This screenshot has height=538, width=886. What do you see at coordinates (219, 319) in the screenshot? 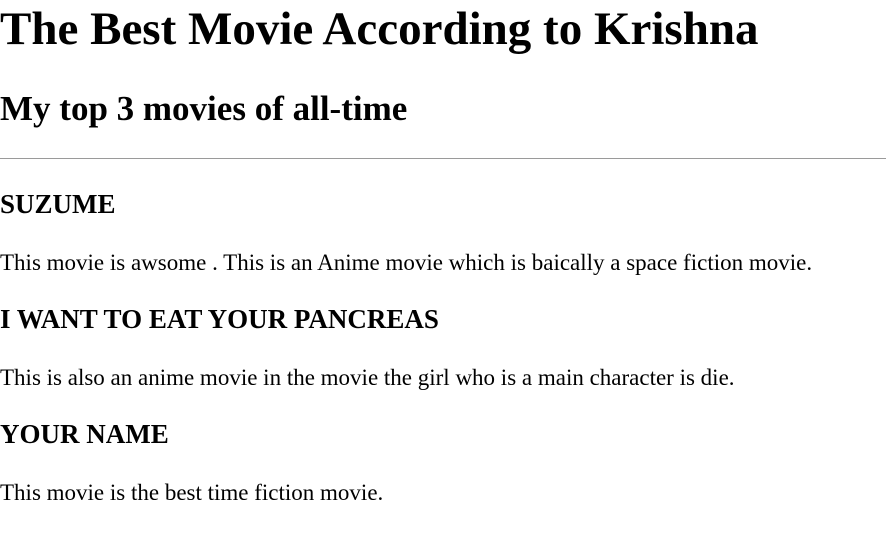
I see `movie-title: I WANT TO EAT YOUR PANCREAS` at bounding box center [219, 319].